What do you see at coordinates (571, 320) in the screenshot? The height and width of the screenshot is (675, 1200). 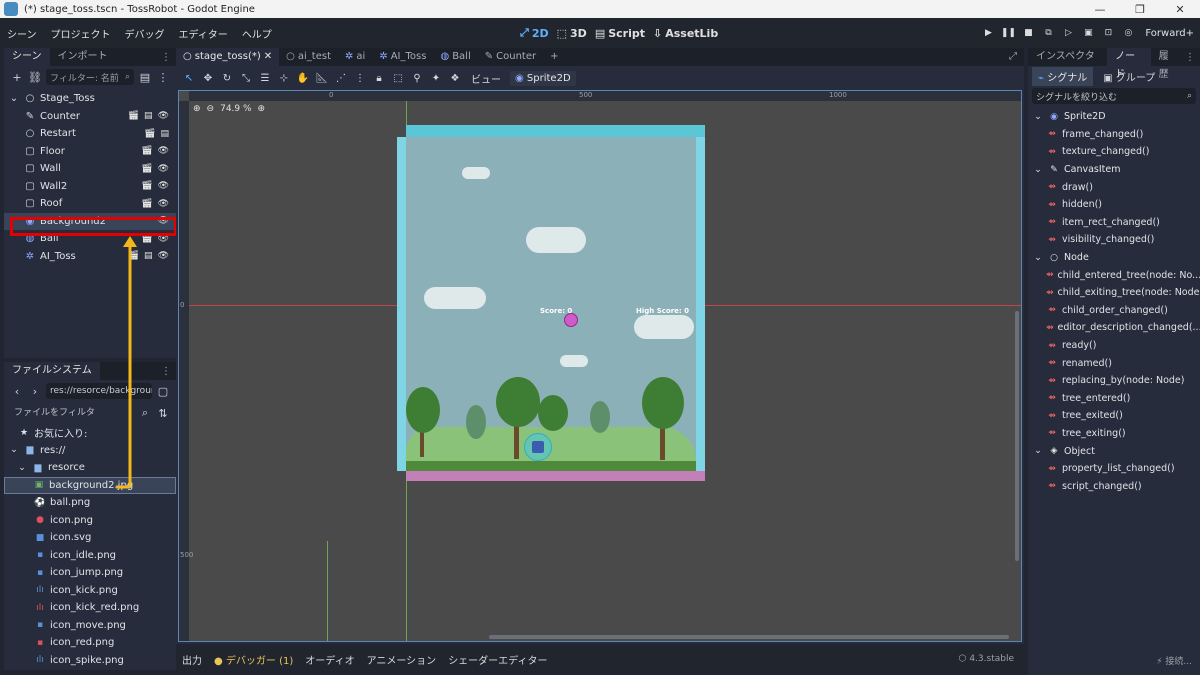 I see `ball-sprite` at bounding box center [571, 320].